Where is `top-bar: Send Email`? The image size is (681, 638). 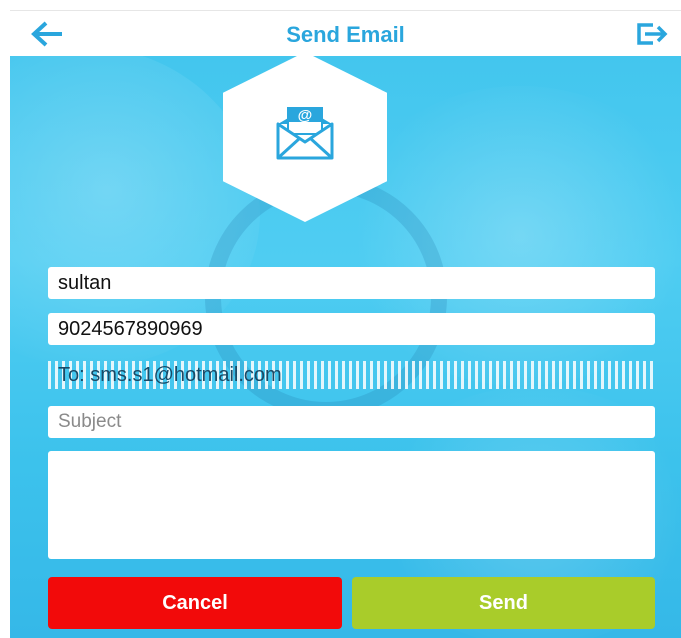
top-bar: Send Email is located at coordinates (345, 33).